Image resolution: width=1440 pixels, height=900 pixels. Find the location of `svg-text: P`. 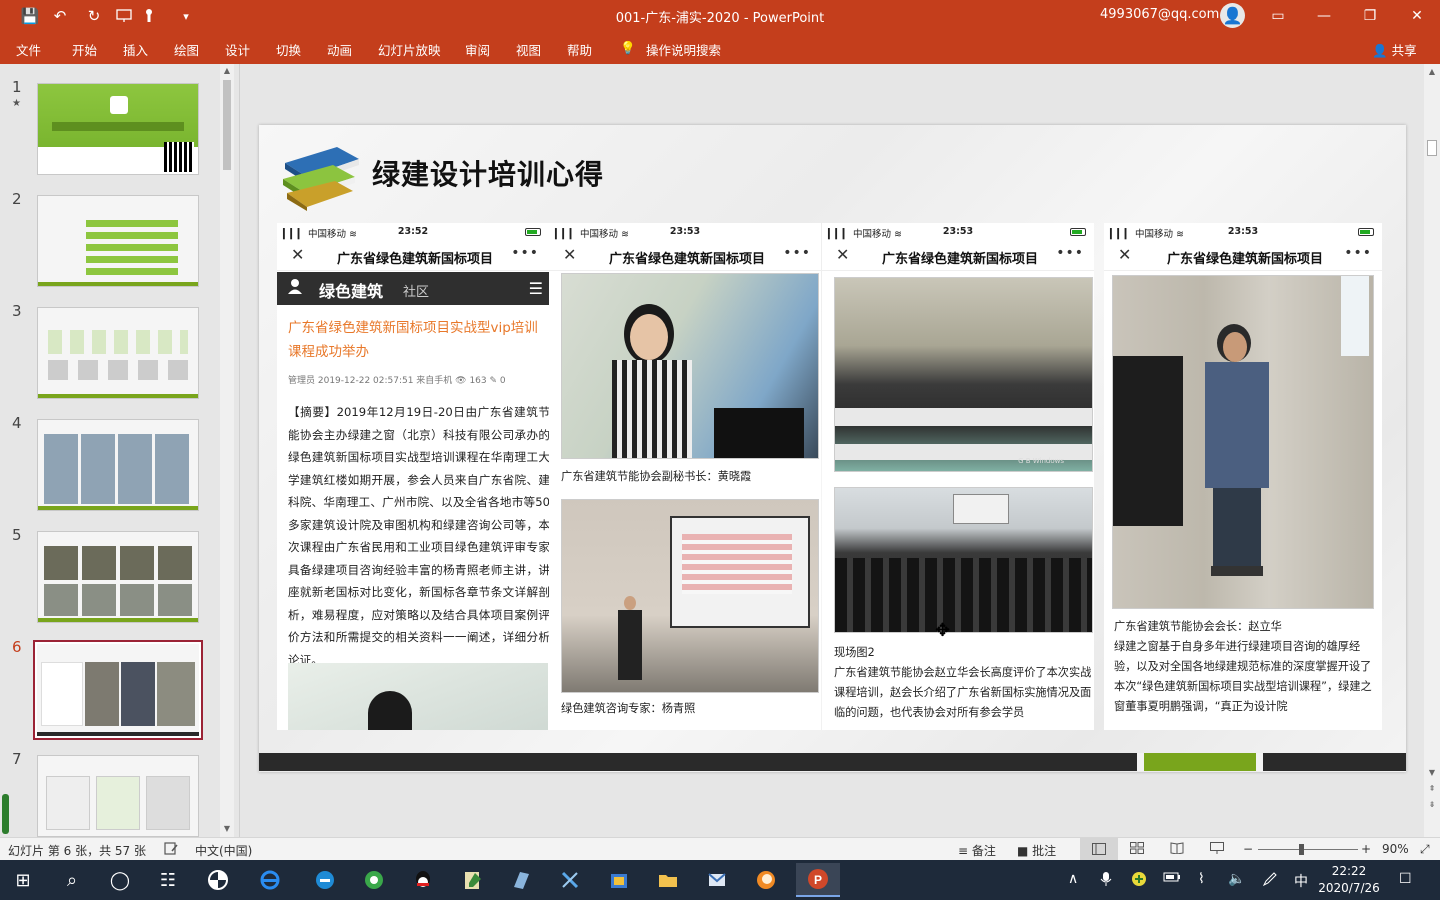

svg-text: P is located at coordinates (818, 880).